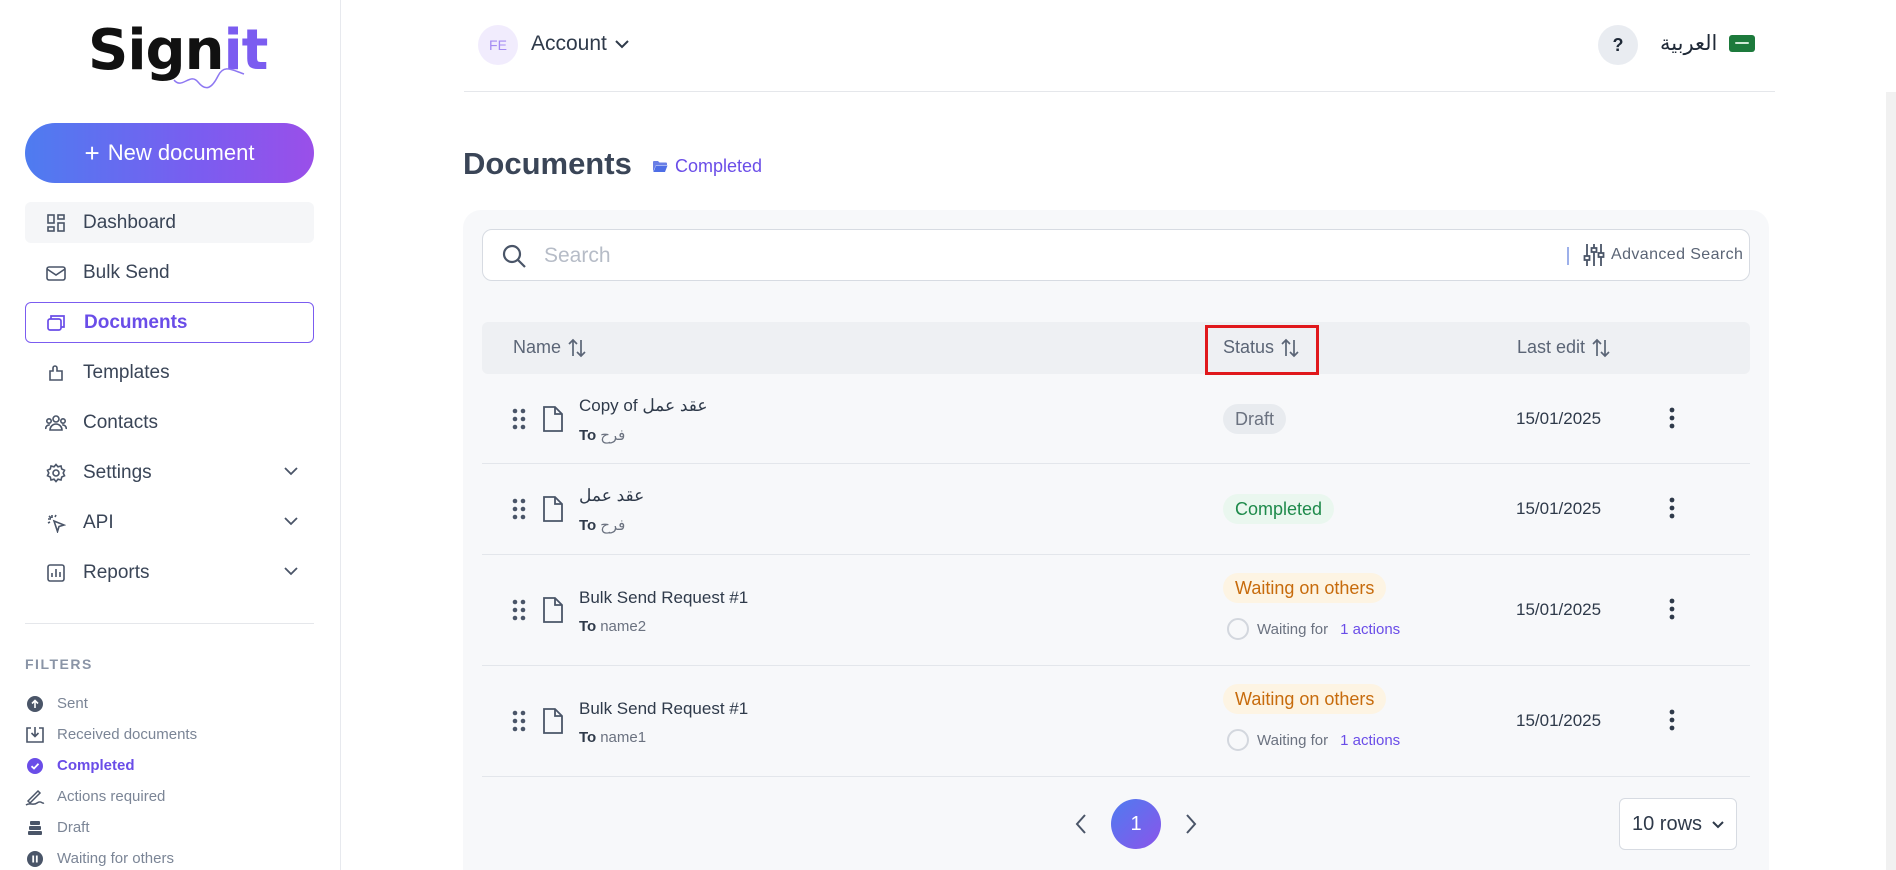  Describe the element at coordinates (1238, 629) in the screenshot. I see `progress-ring-icon` at that location.